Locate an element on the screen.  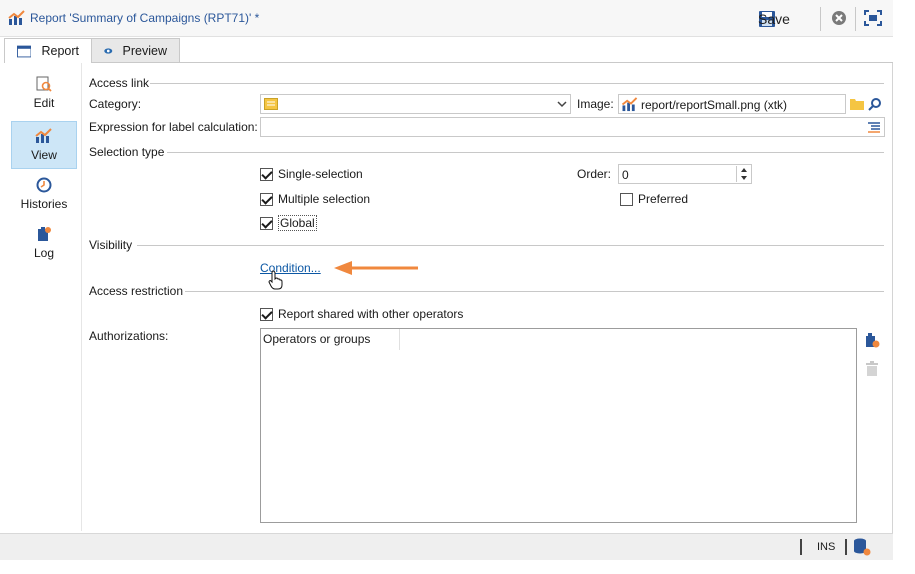
order-label: Order: is located at coordinates (594, 174).